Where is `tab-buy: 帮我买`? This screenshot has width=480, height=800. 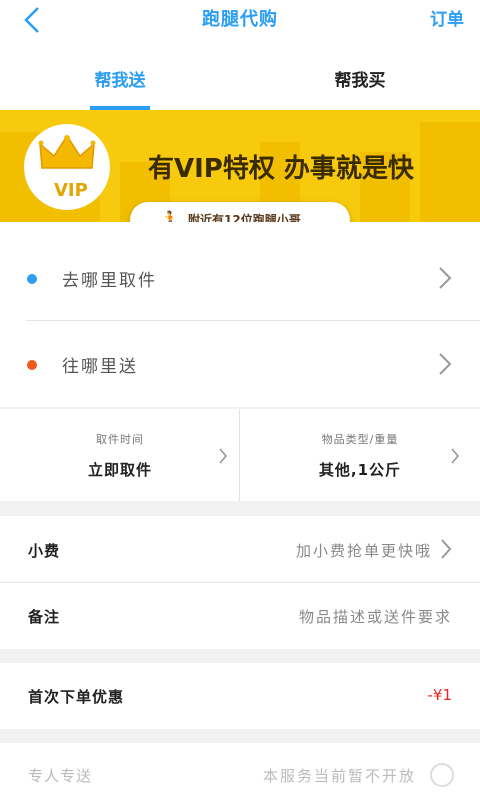
tab-buy: 帮我买 is located at coordinates (360, 78).